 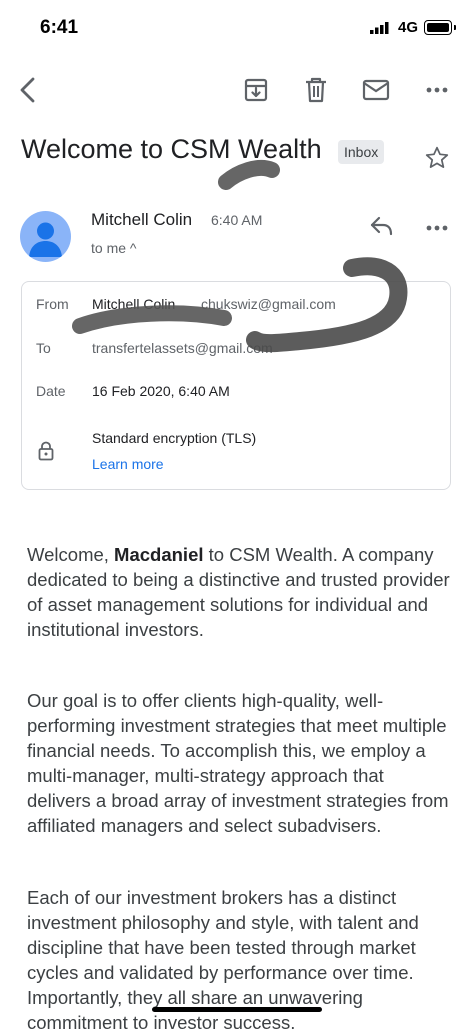 What do you see at coordinates (52, 304) in the screenshot?
I see `from-label: From` at bounding box center [52, 304].